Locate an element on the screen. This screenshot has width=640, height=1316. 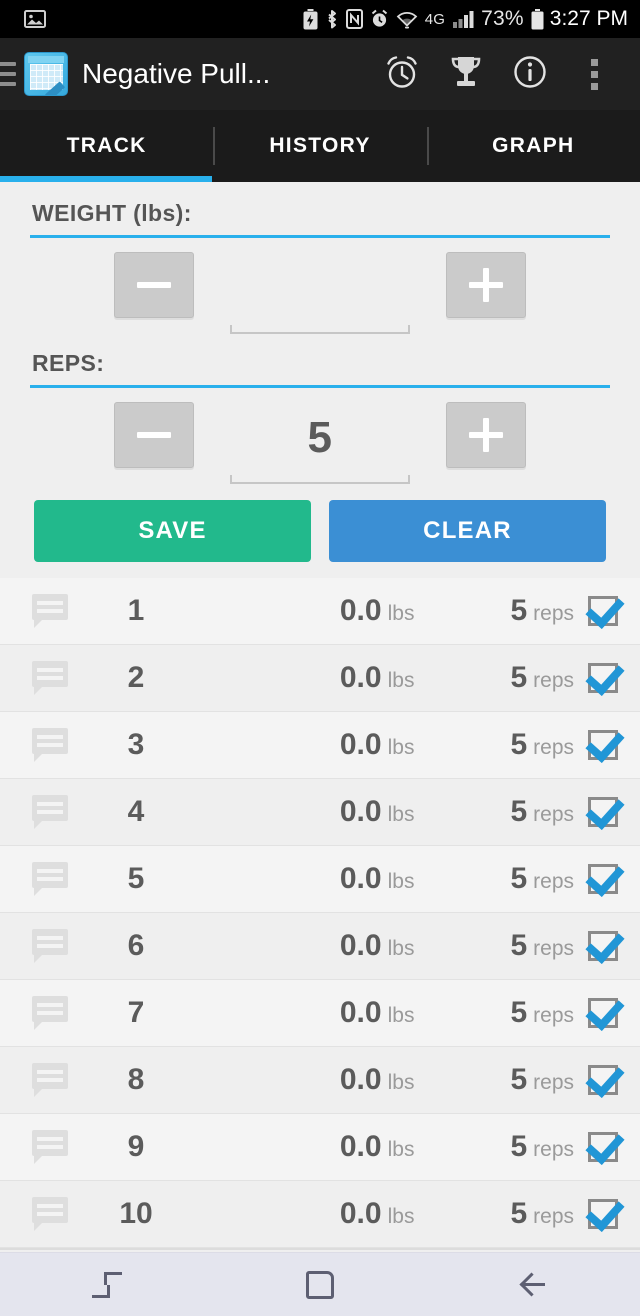
table-row: 5 0.0 lbs 5 reps is located at coordinates (320, 879).